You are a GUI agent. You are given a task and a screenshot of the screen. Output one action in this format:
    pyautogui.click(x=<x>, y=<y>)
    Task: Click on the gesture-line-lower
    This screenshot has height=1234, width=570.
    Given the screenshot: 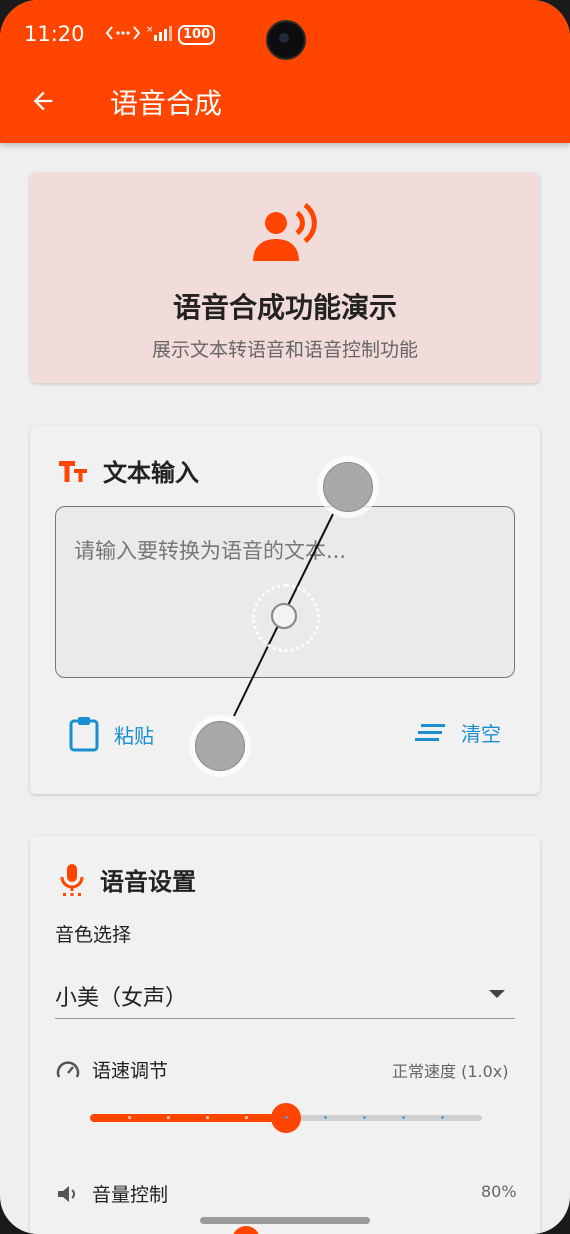 What is the action you would take?
    pyautogui.click(x=251, y=681)
    